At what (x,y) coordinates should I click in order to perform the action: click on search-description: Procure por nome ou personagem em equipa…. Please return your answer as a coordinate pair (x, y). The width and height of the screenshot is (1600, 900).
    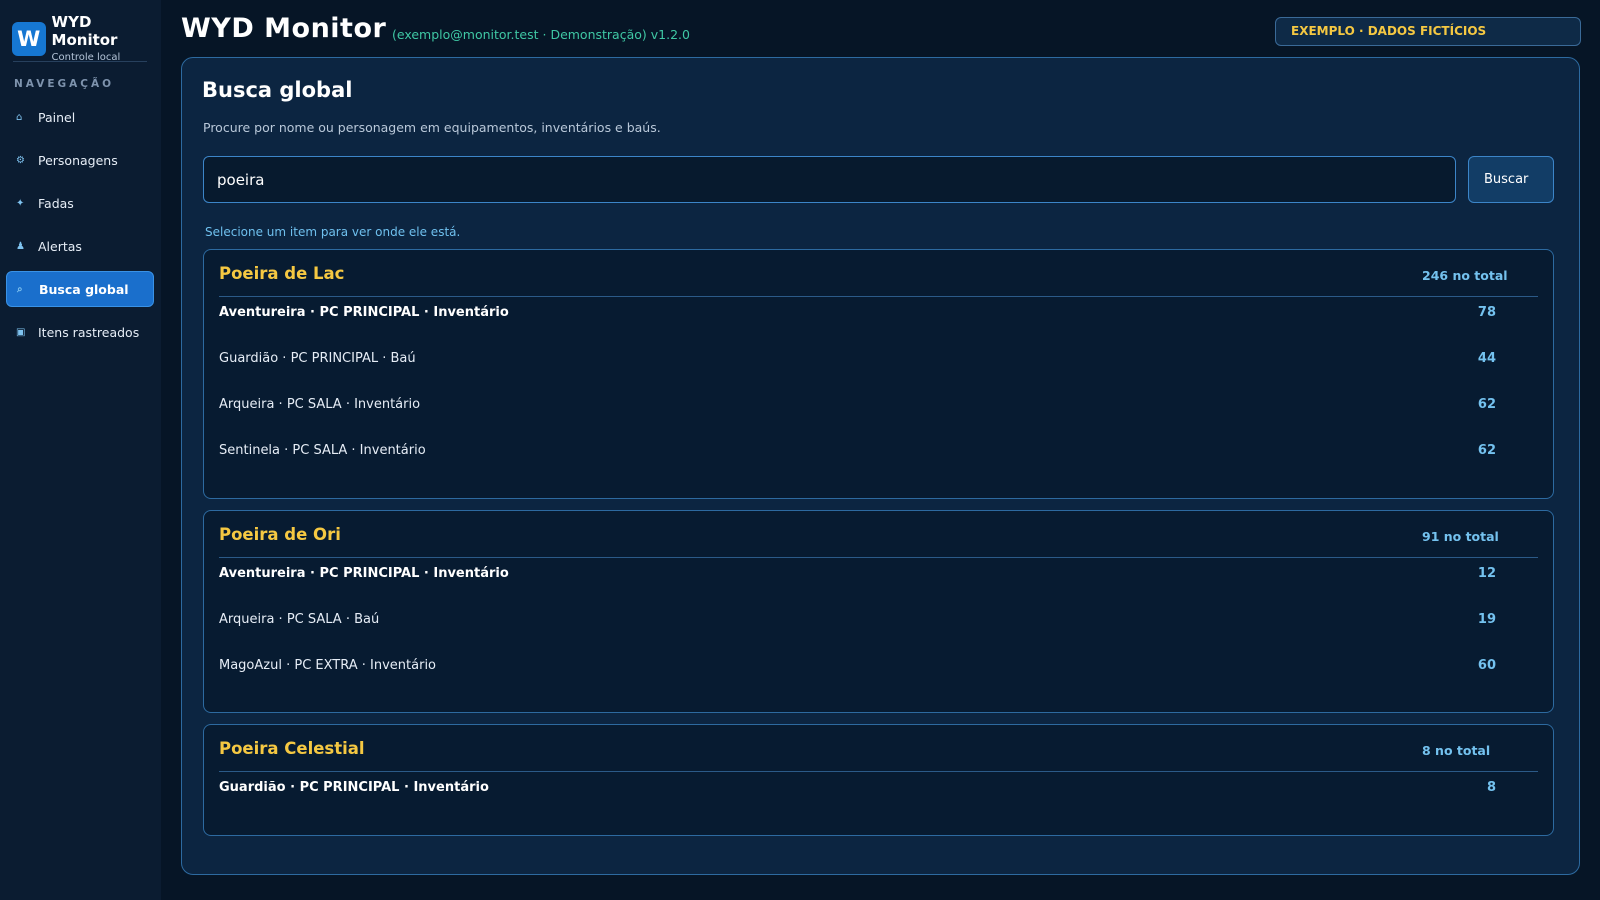
    Looking at the image, I should click on (432, 127).